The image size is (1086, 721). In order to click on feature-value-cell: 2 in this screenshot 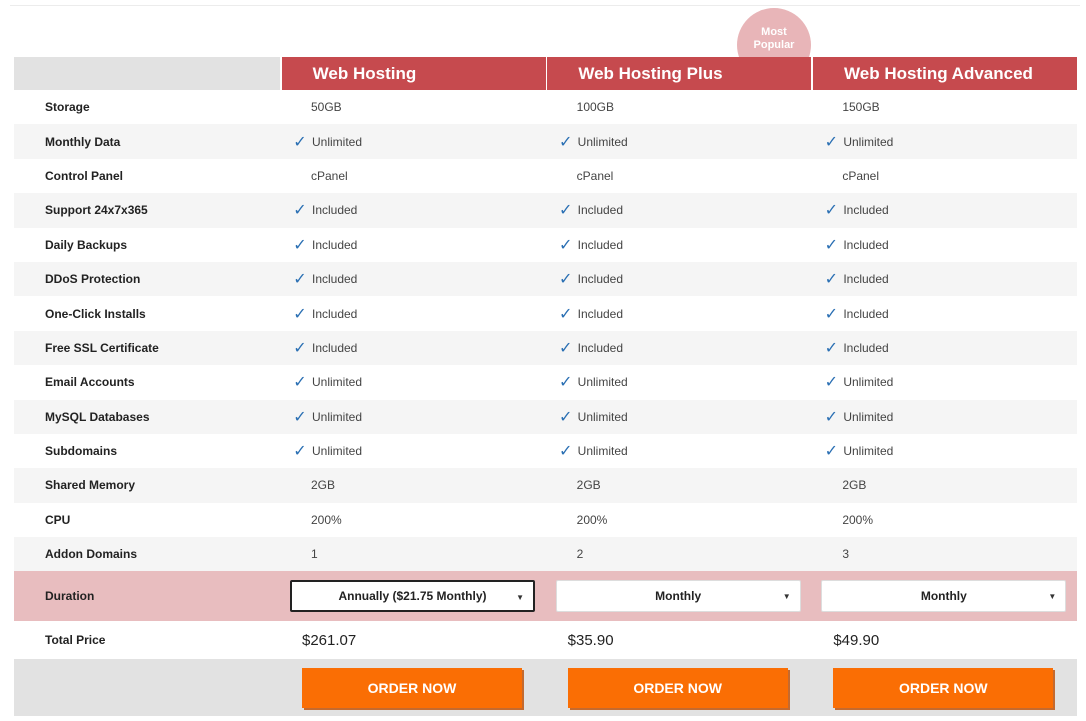, I will do `click(679, 554)`.